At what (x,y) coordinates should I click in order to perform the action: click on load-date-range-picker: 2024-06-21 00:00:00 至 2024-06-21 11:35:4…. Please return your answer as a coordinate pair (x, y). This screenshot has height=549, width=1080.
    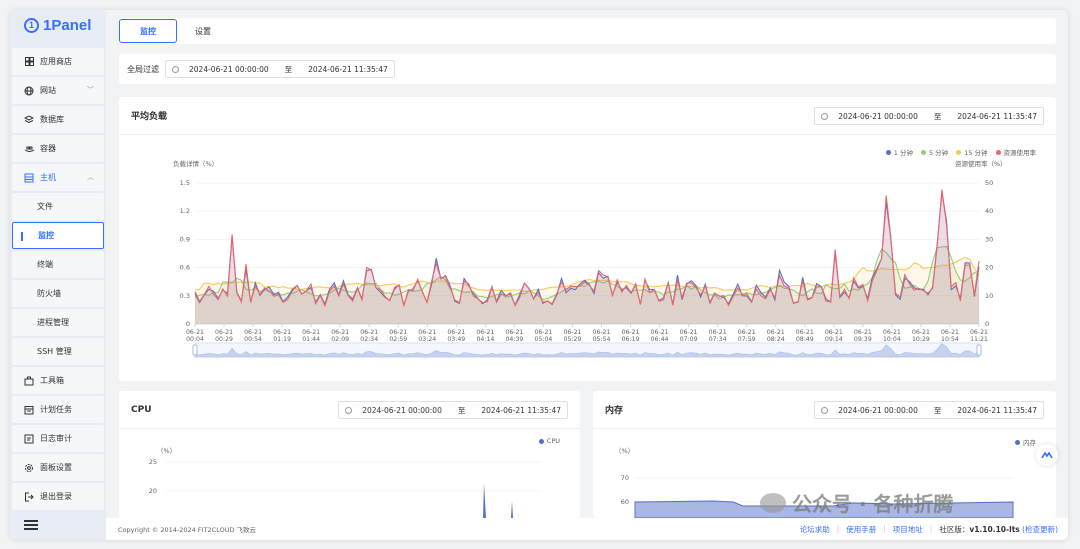
    Looking at the image, I should click on (929, 116).